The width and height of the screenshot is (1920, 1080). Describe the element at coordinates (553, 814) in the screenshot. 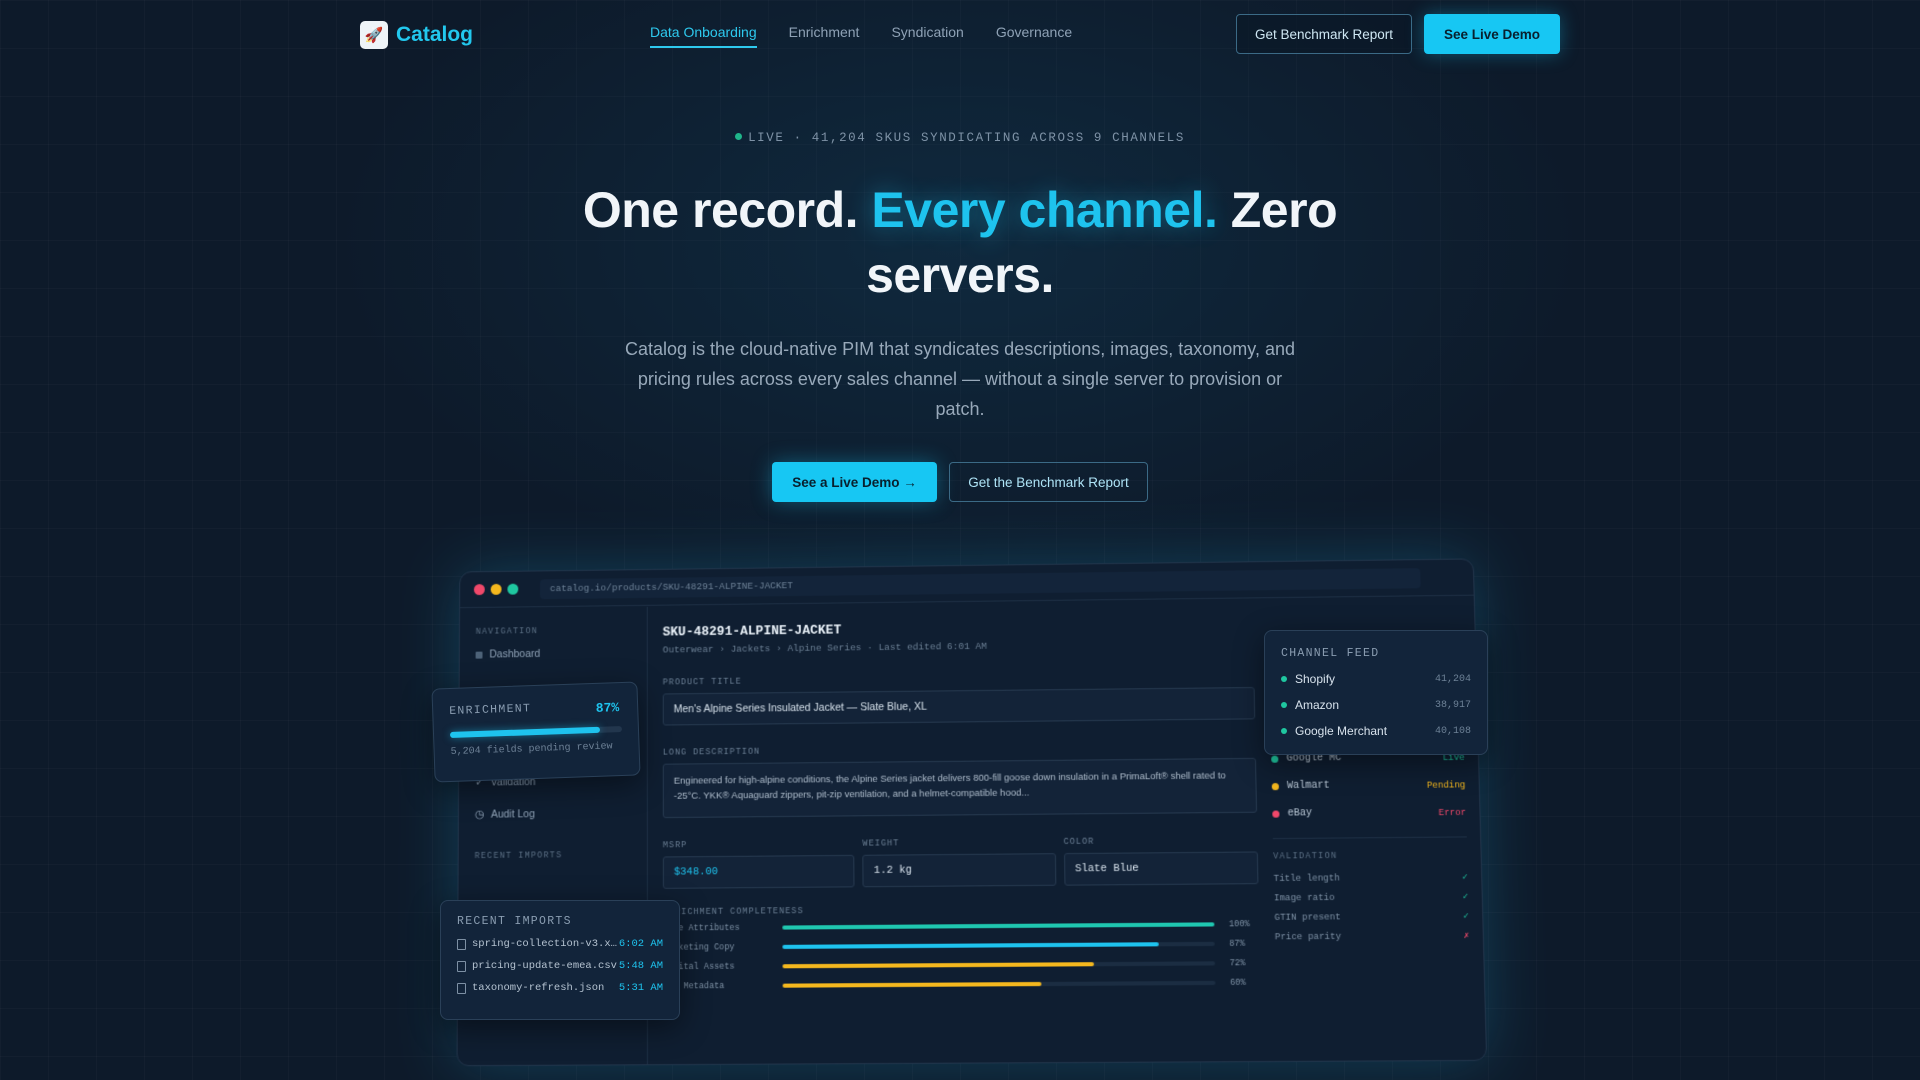

I see `sidebar-item-audit-log: ◷ Audit Log` at that location.